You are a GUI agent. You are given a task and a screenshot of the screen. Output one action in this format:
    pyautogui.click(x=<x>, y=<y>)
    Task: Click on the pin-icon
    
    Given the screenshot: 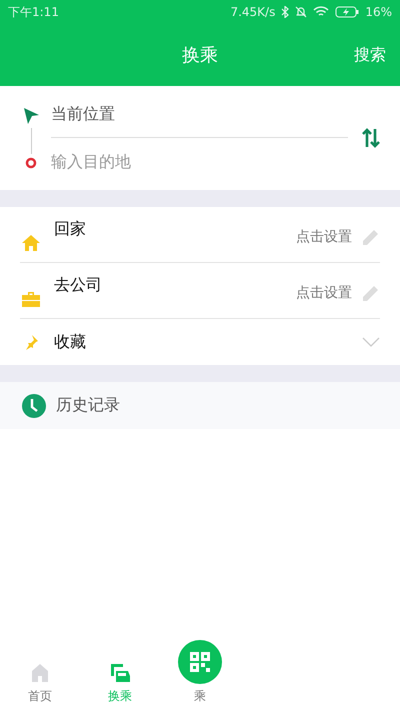 What is the action you would take?
    pyautogui.click(x=31, y=342)
    